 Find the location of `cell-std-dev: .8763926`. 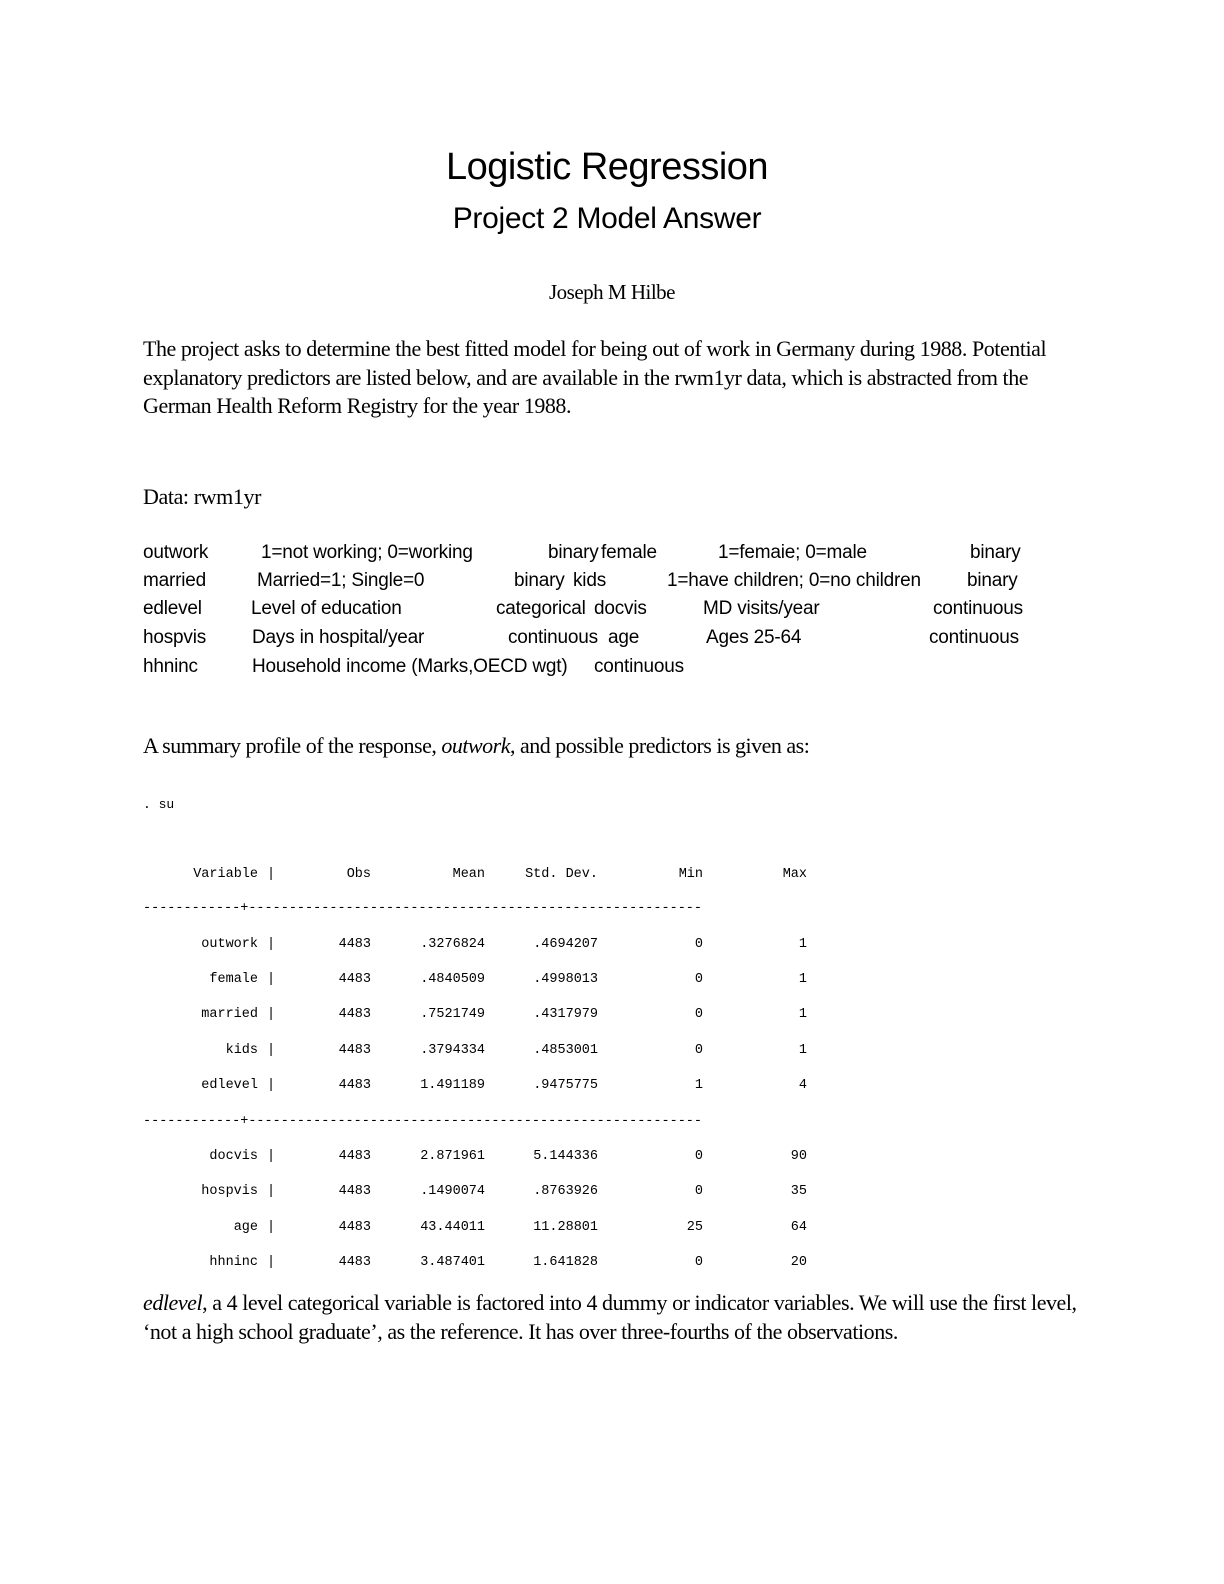

cell-std-dev: .8763926 is located at coordinates (565, 1192).